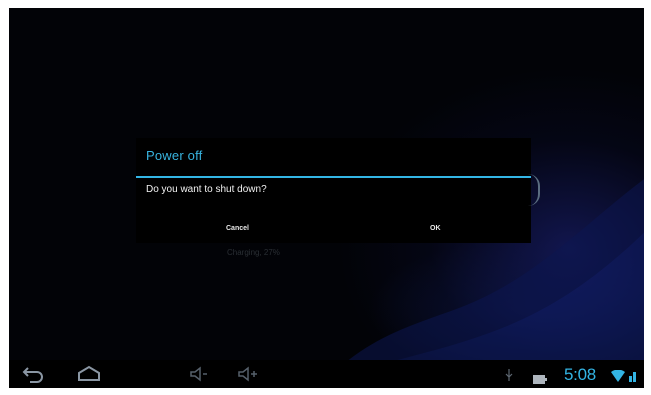 The width and height of the screenshot is (651, 395). Describe the element at coordinates (326, 374) in the screenshot. I see `system-navigation-bar: 5:08` at that location.